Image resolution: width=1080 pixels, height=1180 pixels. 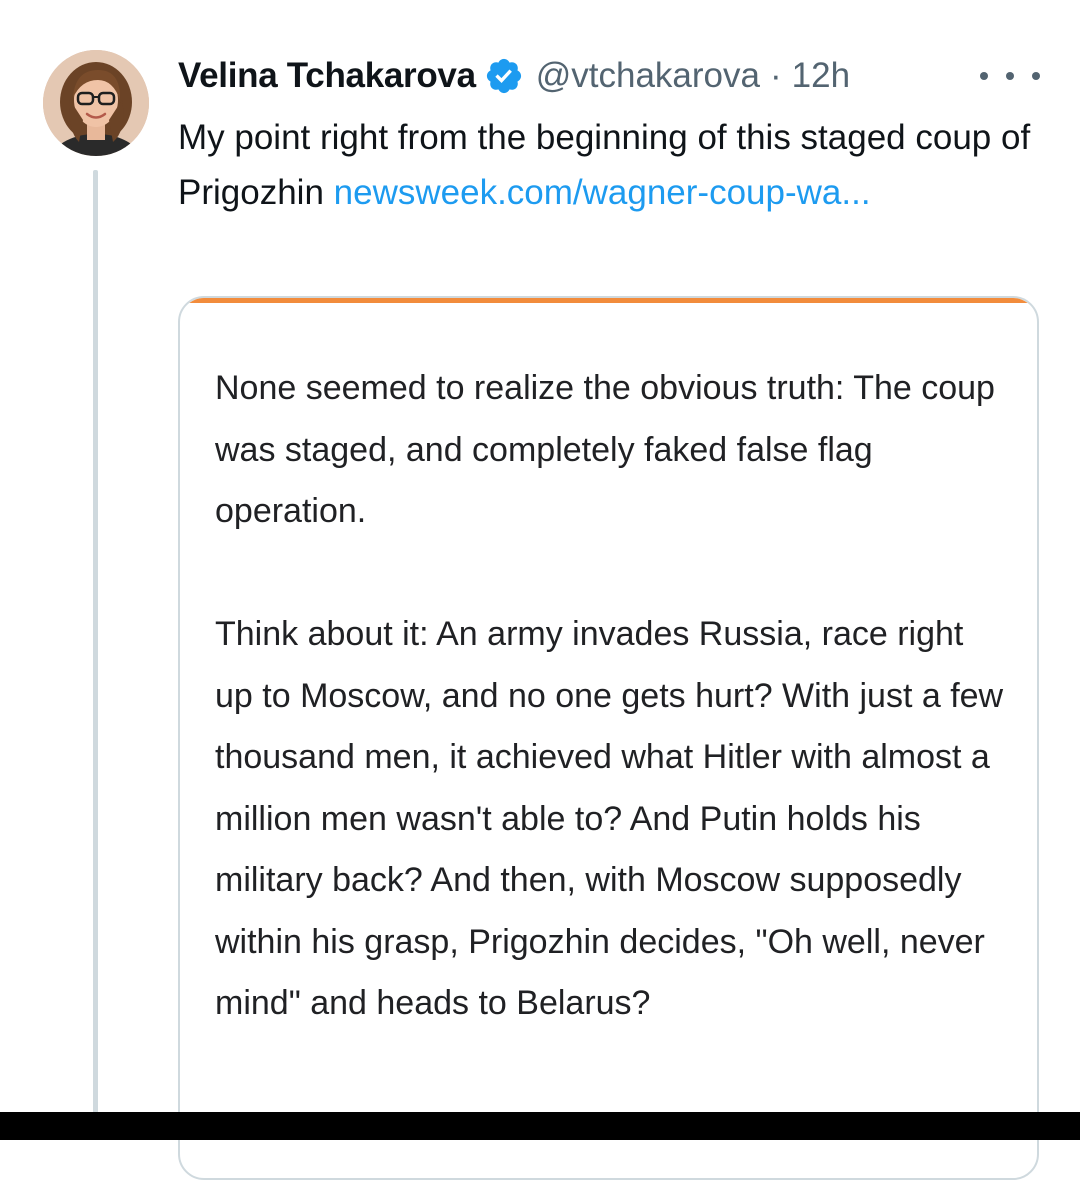 I want to click on quote-accent-bar, so click(x=608, y=300).